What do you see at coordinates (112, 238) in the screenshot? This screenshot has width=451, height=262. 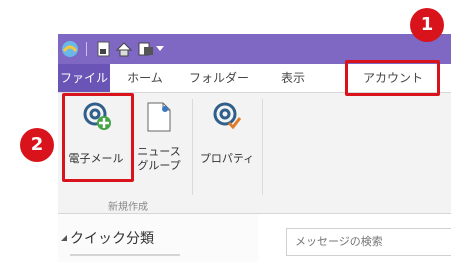 I see `quick-views-heading: クイック分類` at bounding box center [112, 238].